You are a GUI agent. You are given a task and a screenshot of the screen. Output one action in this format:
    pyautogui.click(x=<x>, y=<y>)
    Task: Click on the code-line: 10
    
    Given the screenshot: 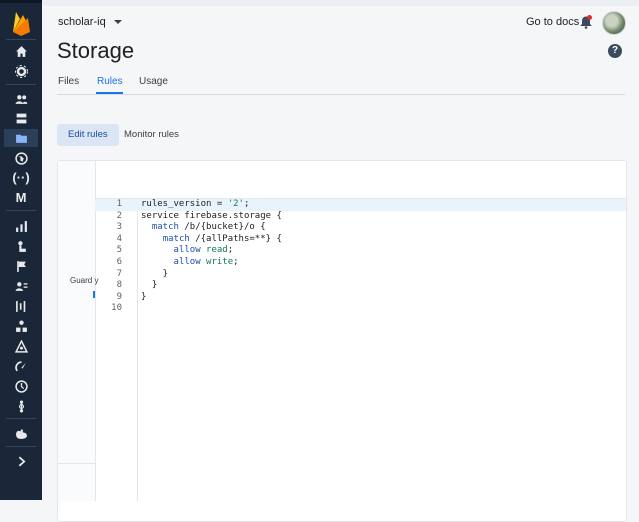 What is the action you would take?
    pyautogui.click(x=360, y=309)
    